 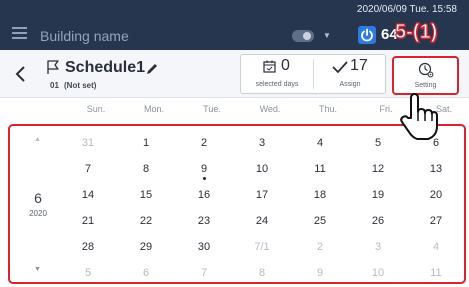 What do you see at coordinates (350, 84) in the screenshot?
I see `assign-label: Assign` at bounding box center [350, 84].